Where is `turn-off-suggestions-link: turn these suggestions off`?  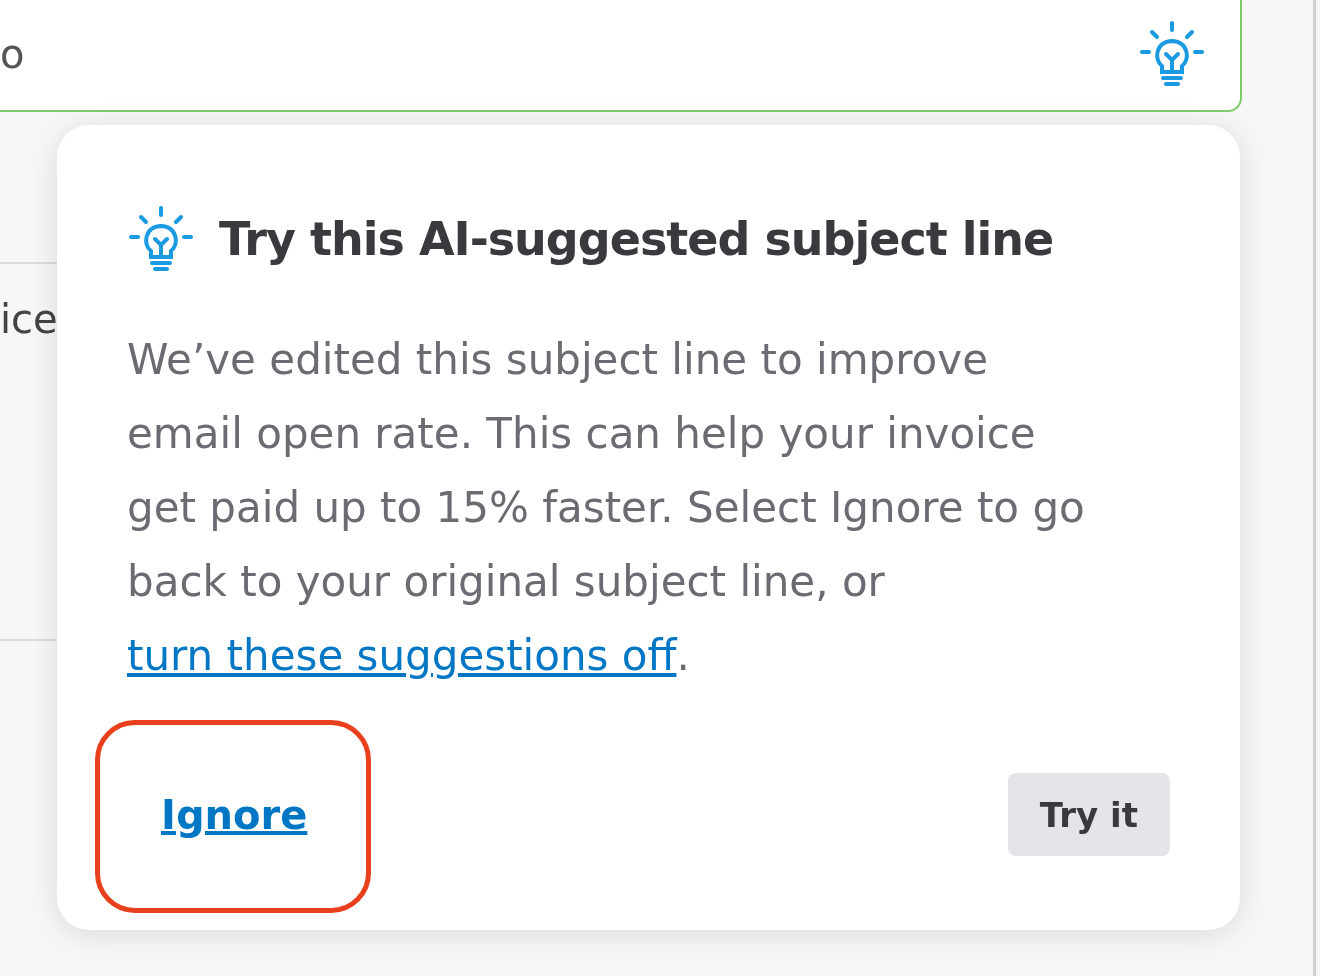 turn-off-suggestions-link: turn these suggestions off is located at coordinates (402, 655).